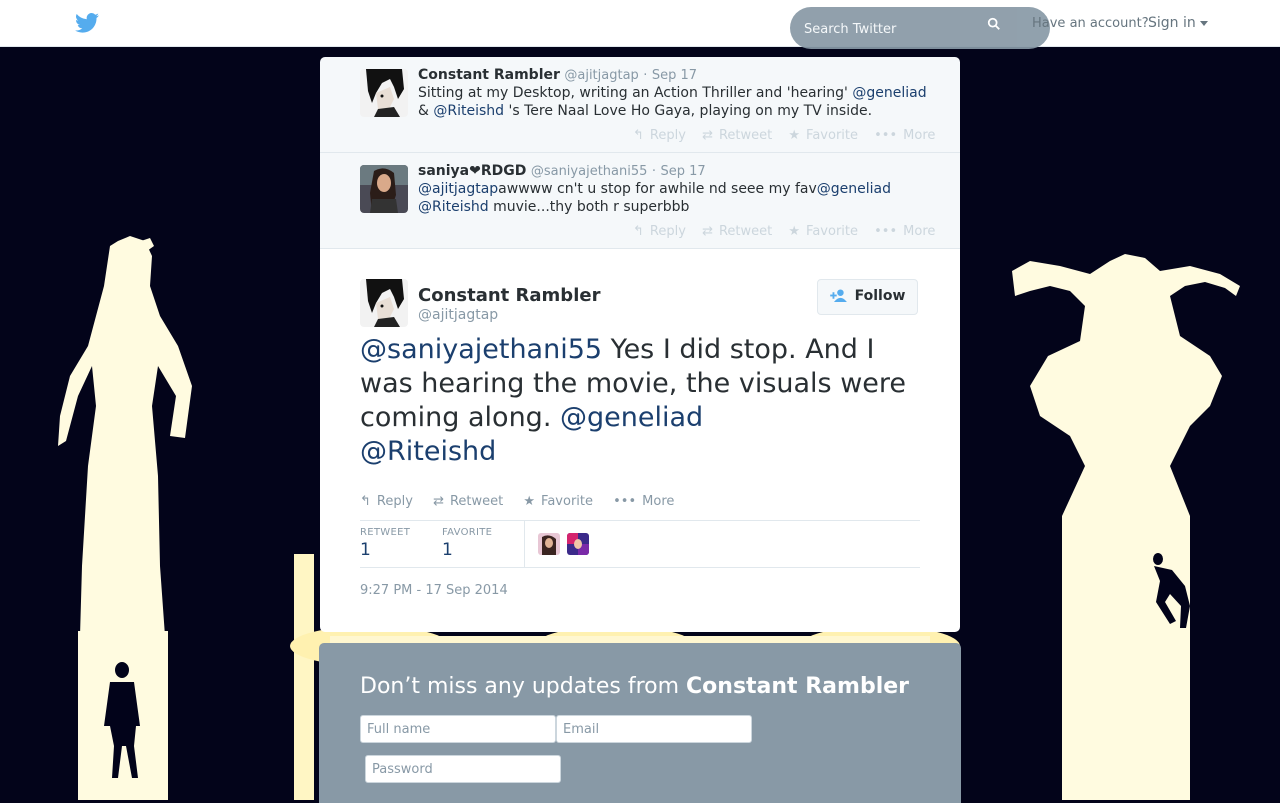  Describe the element at coordinates (385, 550) in the screenshot. I see `retweet-count: 1` at that location.